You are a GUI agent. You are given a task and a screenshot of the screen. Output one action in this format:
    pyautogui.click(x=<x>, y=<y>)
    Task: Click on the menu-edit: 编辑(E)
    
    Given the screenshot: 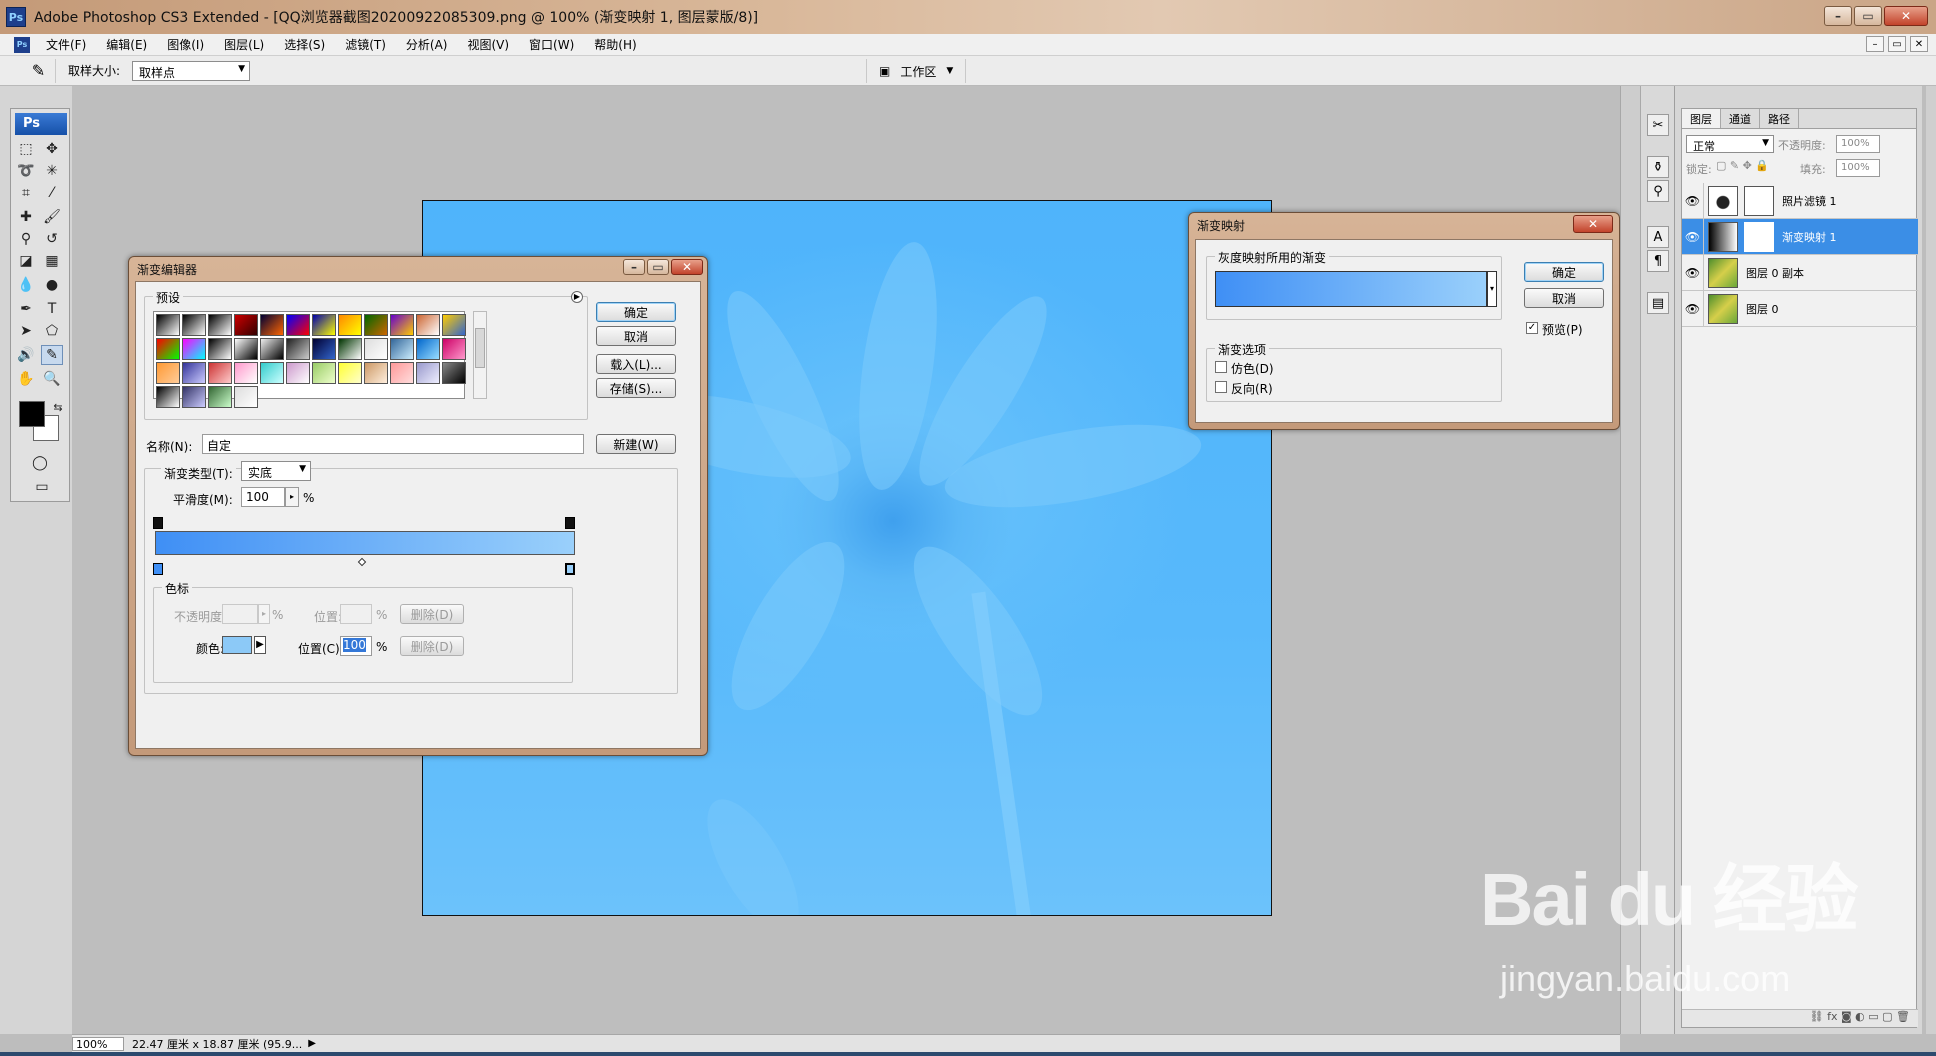 What is the action you would take?
    pyautogui.click(x=126, y=44)
    